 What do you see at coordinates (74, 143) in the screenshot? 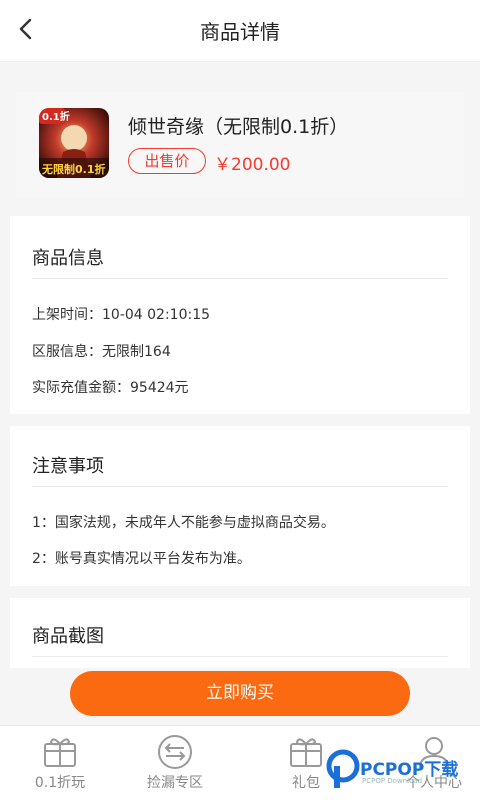
I see `game-icon: 0.1折 无限制0.1折` at bounding box center [74, 143].